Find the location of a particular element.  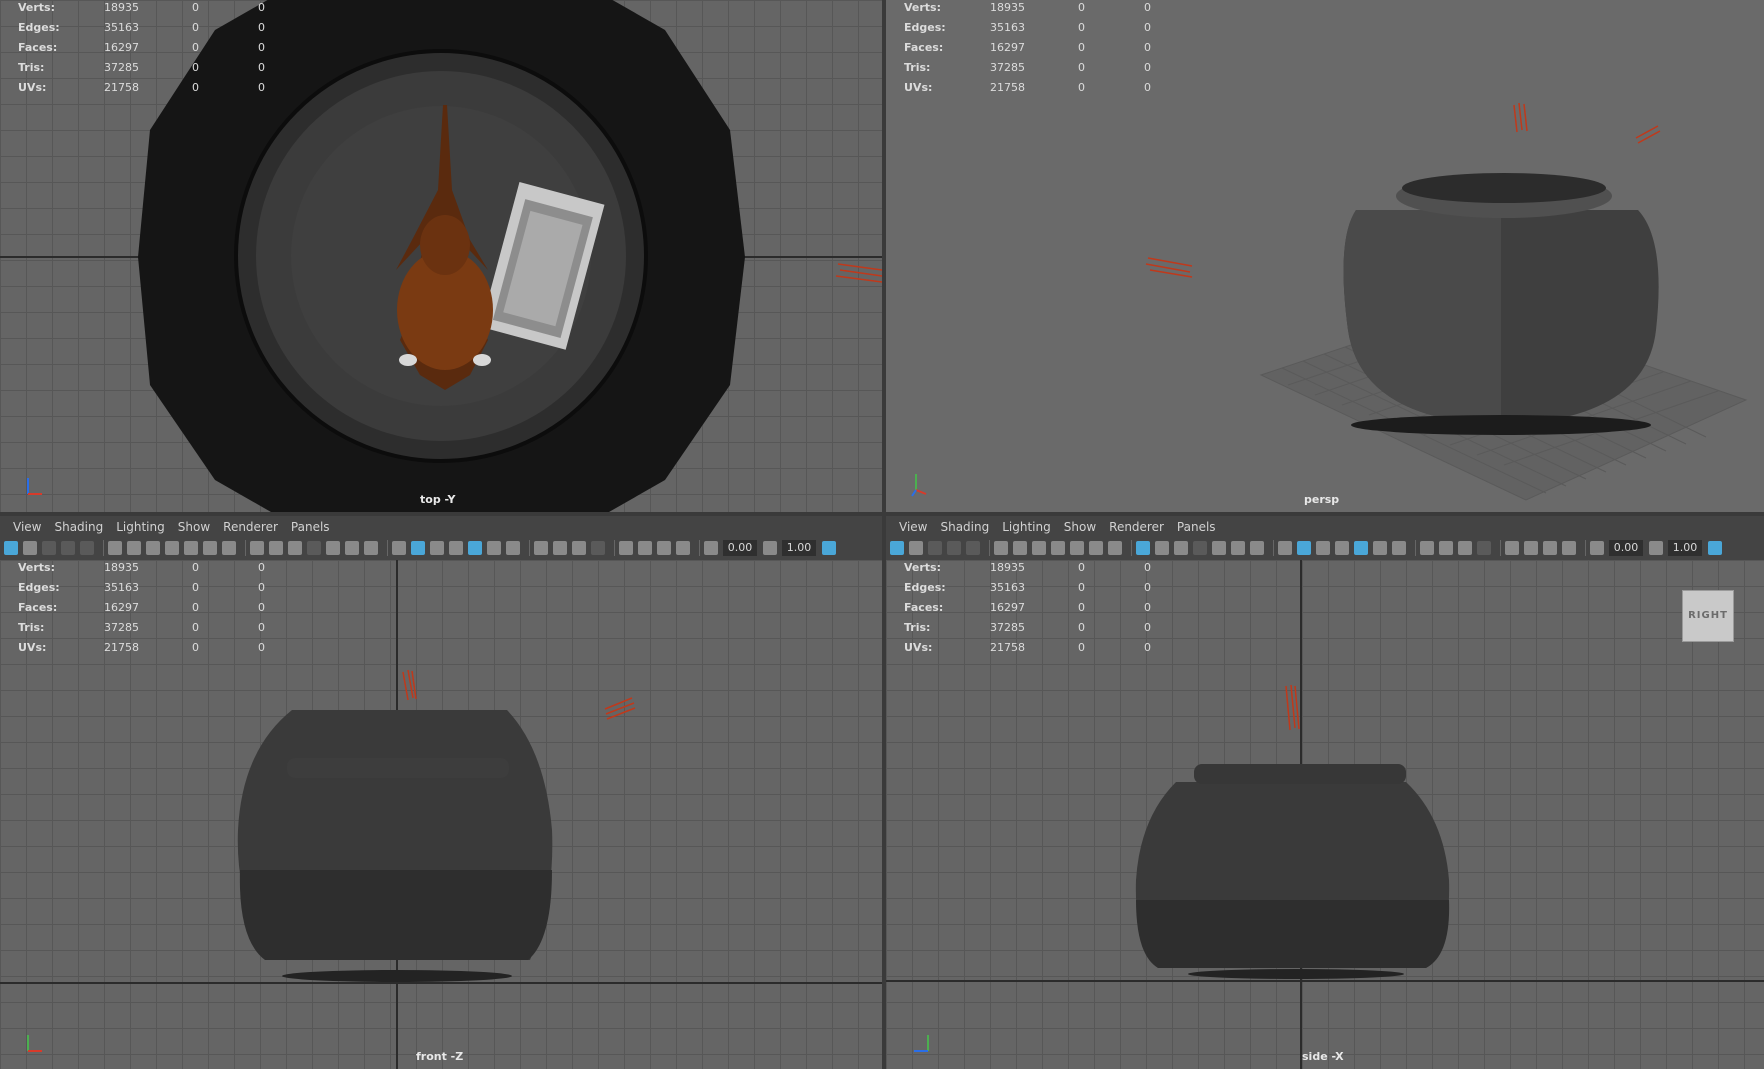

panel-menubar-front: View Shading Lighting Show Renderer Panels is located at coordinates (441, 527).